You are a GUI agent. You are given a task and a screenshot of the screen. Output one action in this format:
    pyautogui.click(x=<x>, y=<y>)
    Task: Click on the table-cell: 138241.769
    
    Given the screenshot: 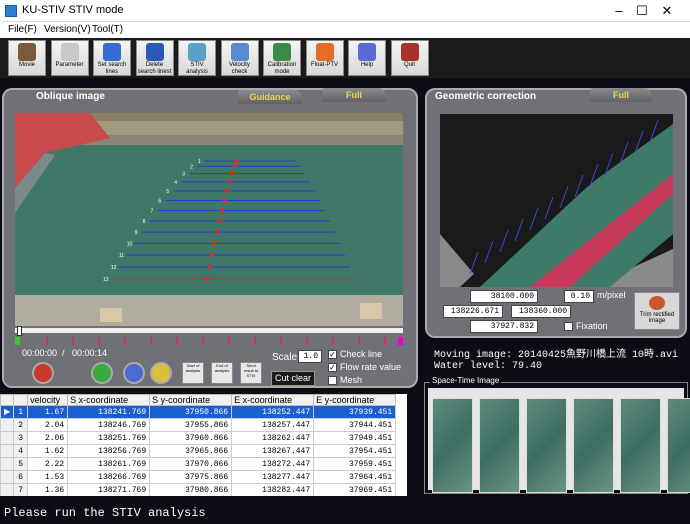 What is the action you would take?
    pyautogui.click(x=109, y=412)
    